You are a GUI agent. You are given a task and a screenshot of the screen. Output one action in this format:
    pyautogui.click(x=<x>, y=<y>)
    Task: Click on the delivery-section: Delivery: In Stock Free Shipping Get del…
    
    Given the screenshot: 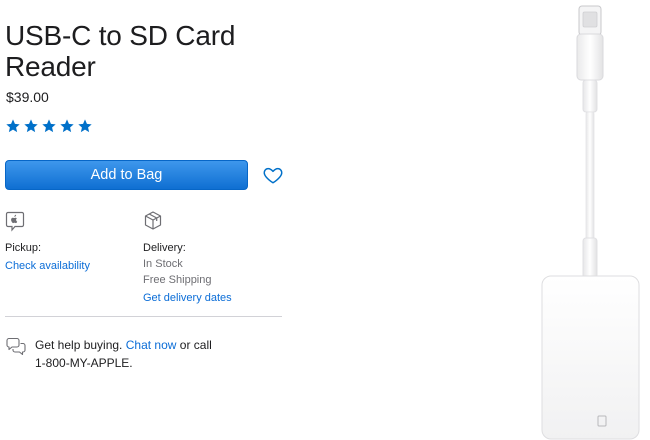 What is the action you would take?
    pyautogui.click(x=213, y=258)
    